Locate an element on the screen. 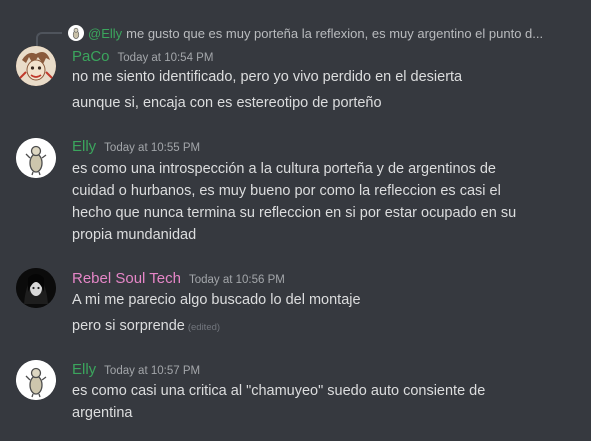  message-line-with-edited: pero si sorprende (edited) is located at coordinates (322, 327).